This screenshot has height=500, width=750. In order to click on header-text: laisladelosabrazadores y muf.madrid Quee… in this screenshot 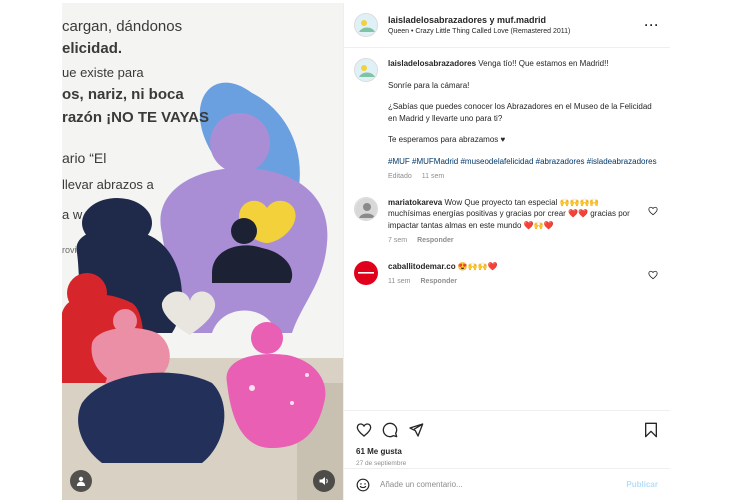, I will do `click(516, 25)`.